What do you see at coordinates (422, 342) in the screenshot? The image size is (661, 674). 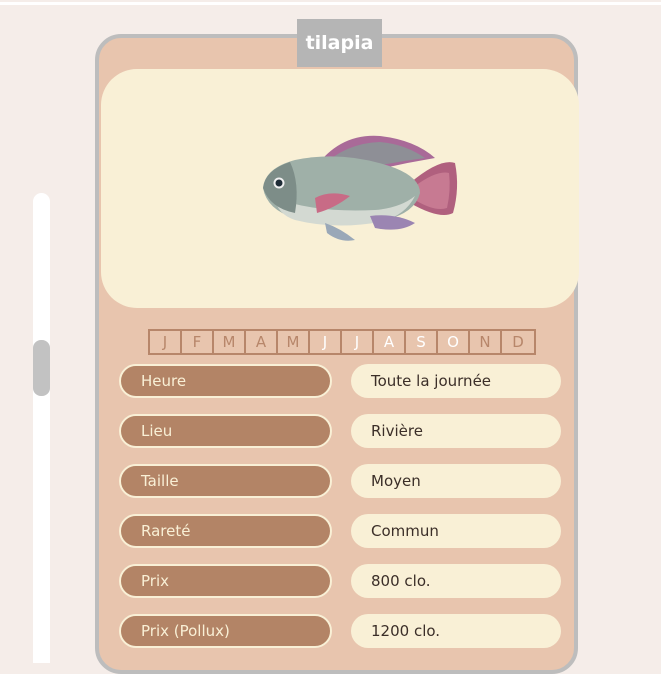 I see `month-cell: S` at bounding box center [422, 342].